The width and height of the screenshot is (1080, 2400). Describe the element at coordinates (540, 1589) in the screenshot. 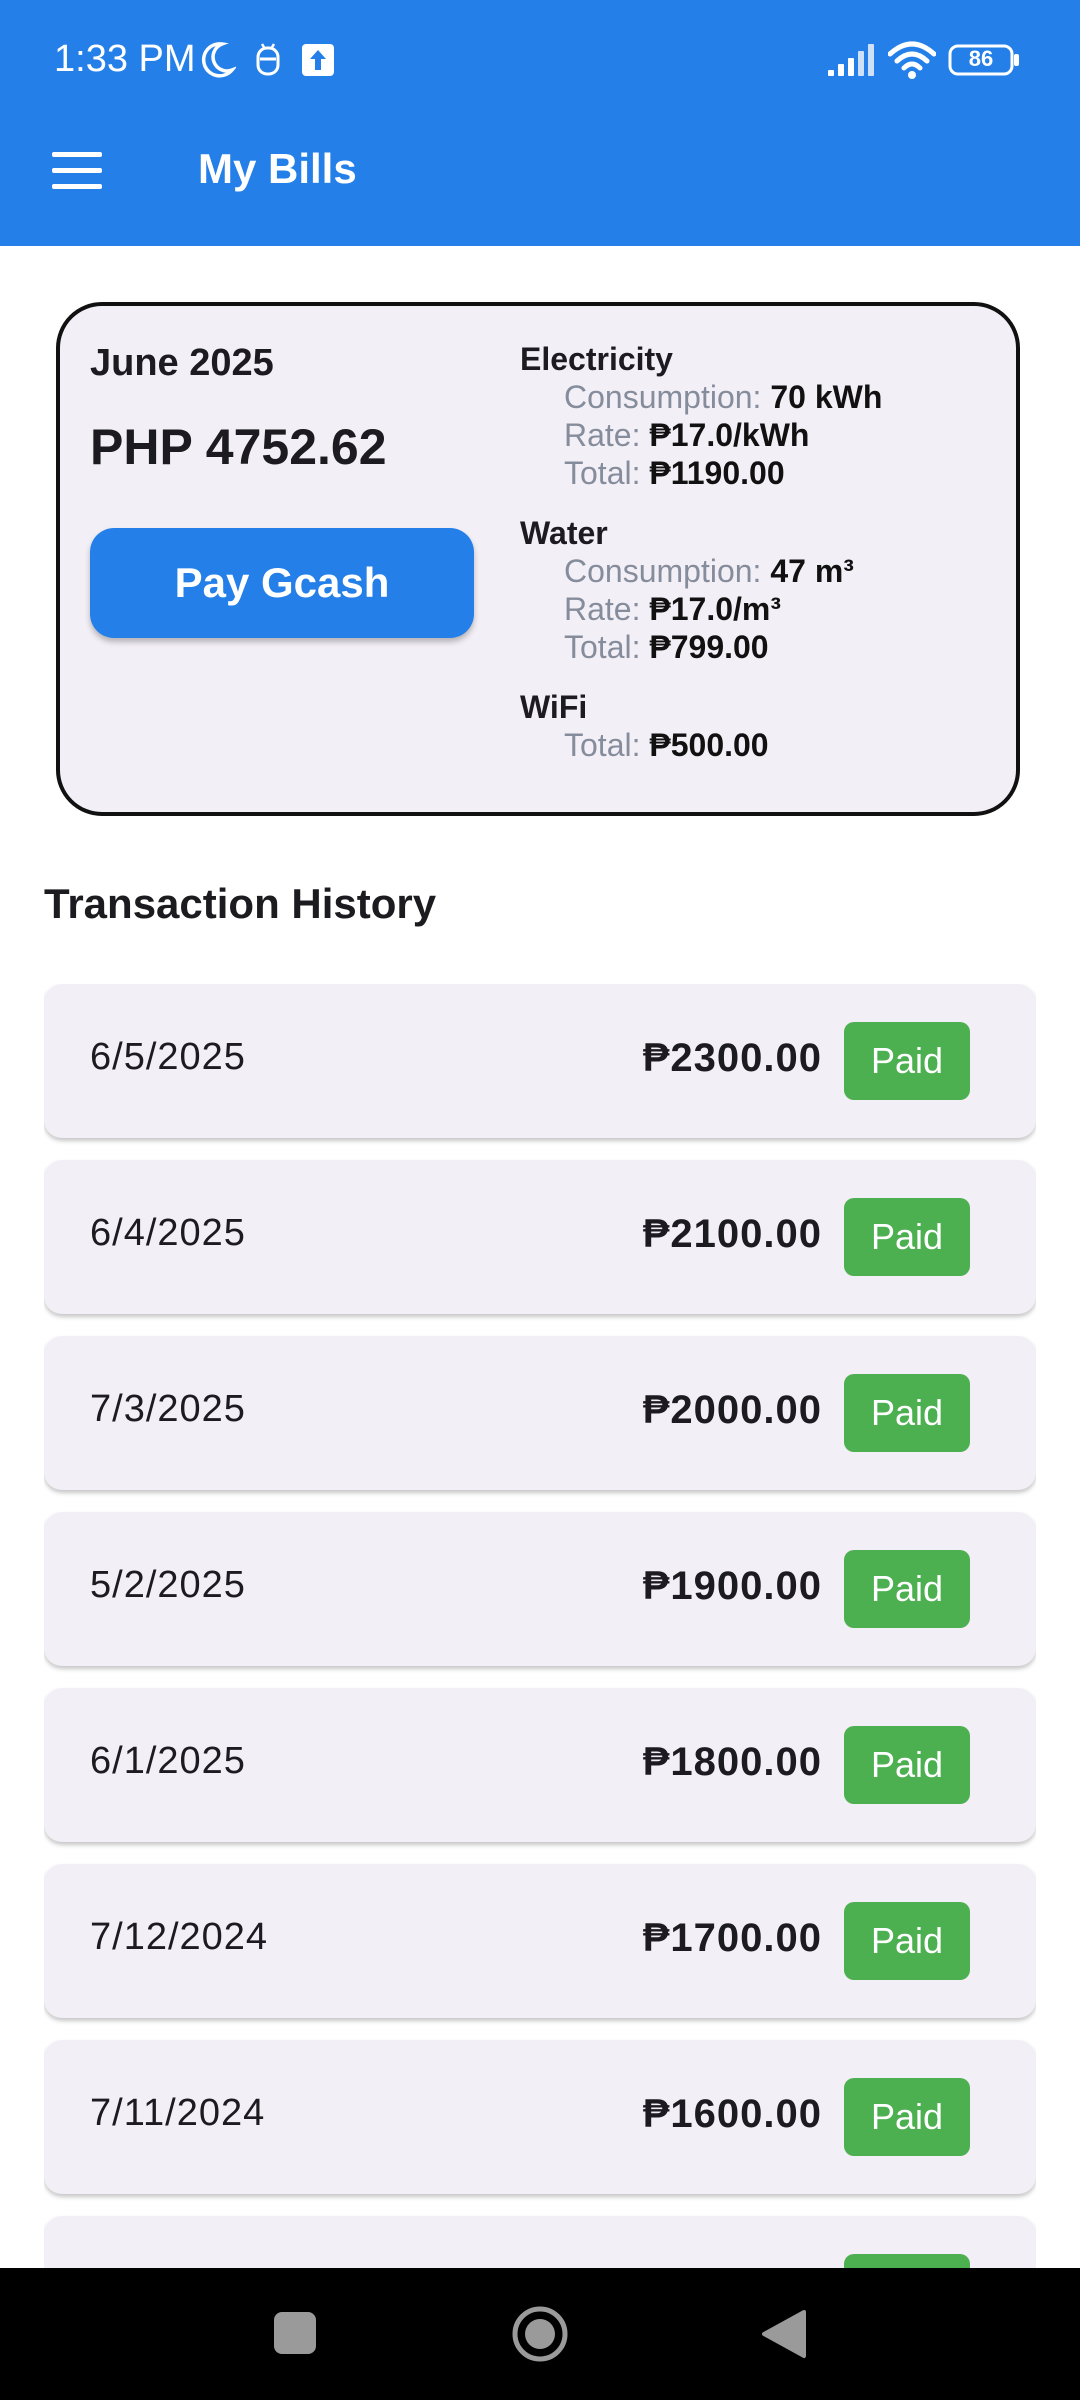

I see `table-row: 5/2/2025 ₱1900.00 Paid` at that location.